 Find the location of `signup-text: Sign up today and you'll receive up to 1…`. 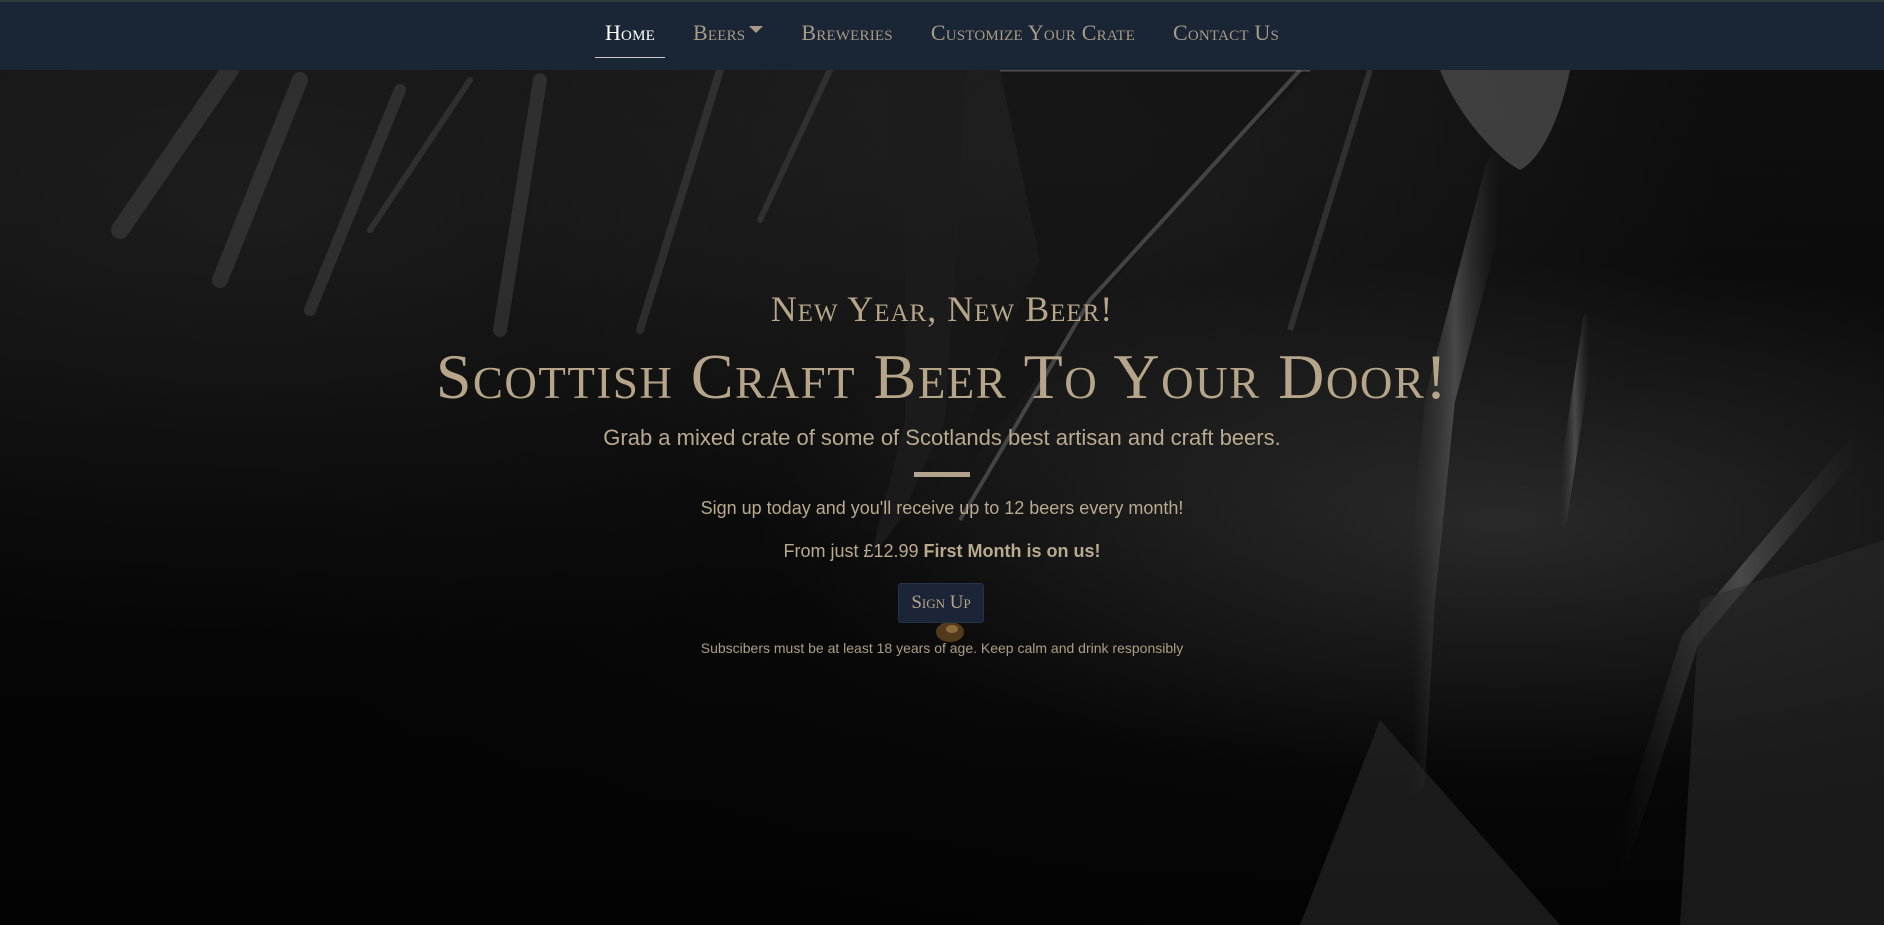

signup-text: Sign up today and you'll receive up to 1… is located at coordinates (942, 508).